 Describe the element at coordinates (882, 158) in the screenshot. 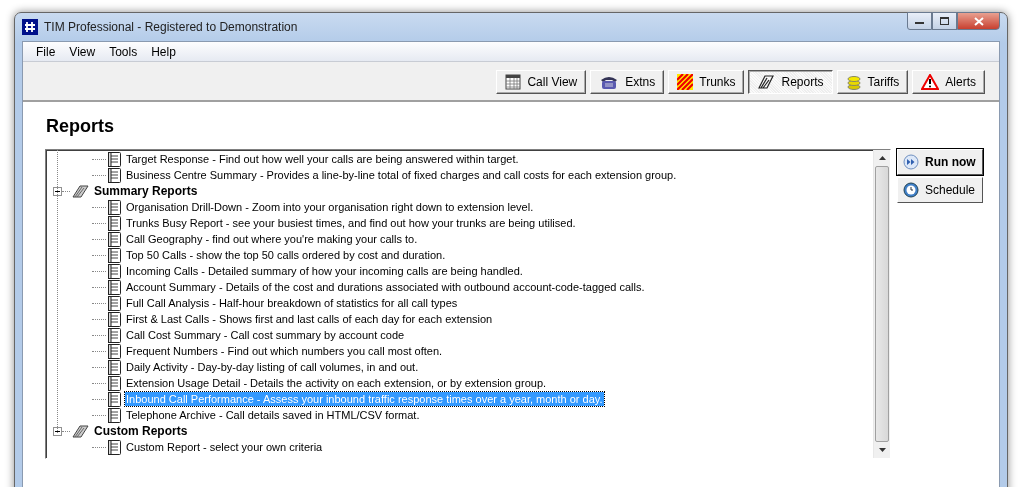

I see `up-arrow-icon` at that location.